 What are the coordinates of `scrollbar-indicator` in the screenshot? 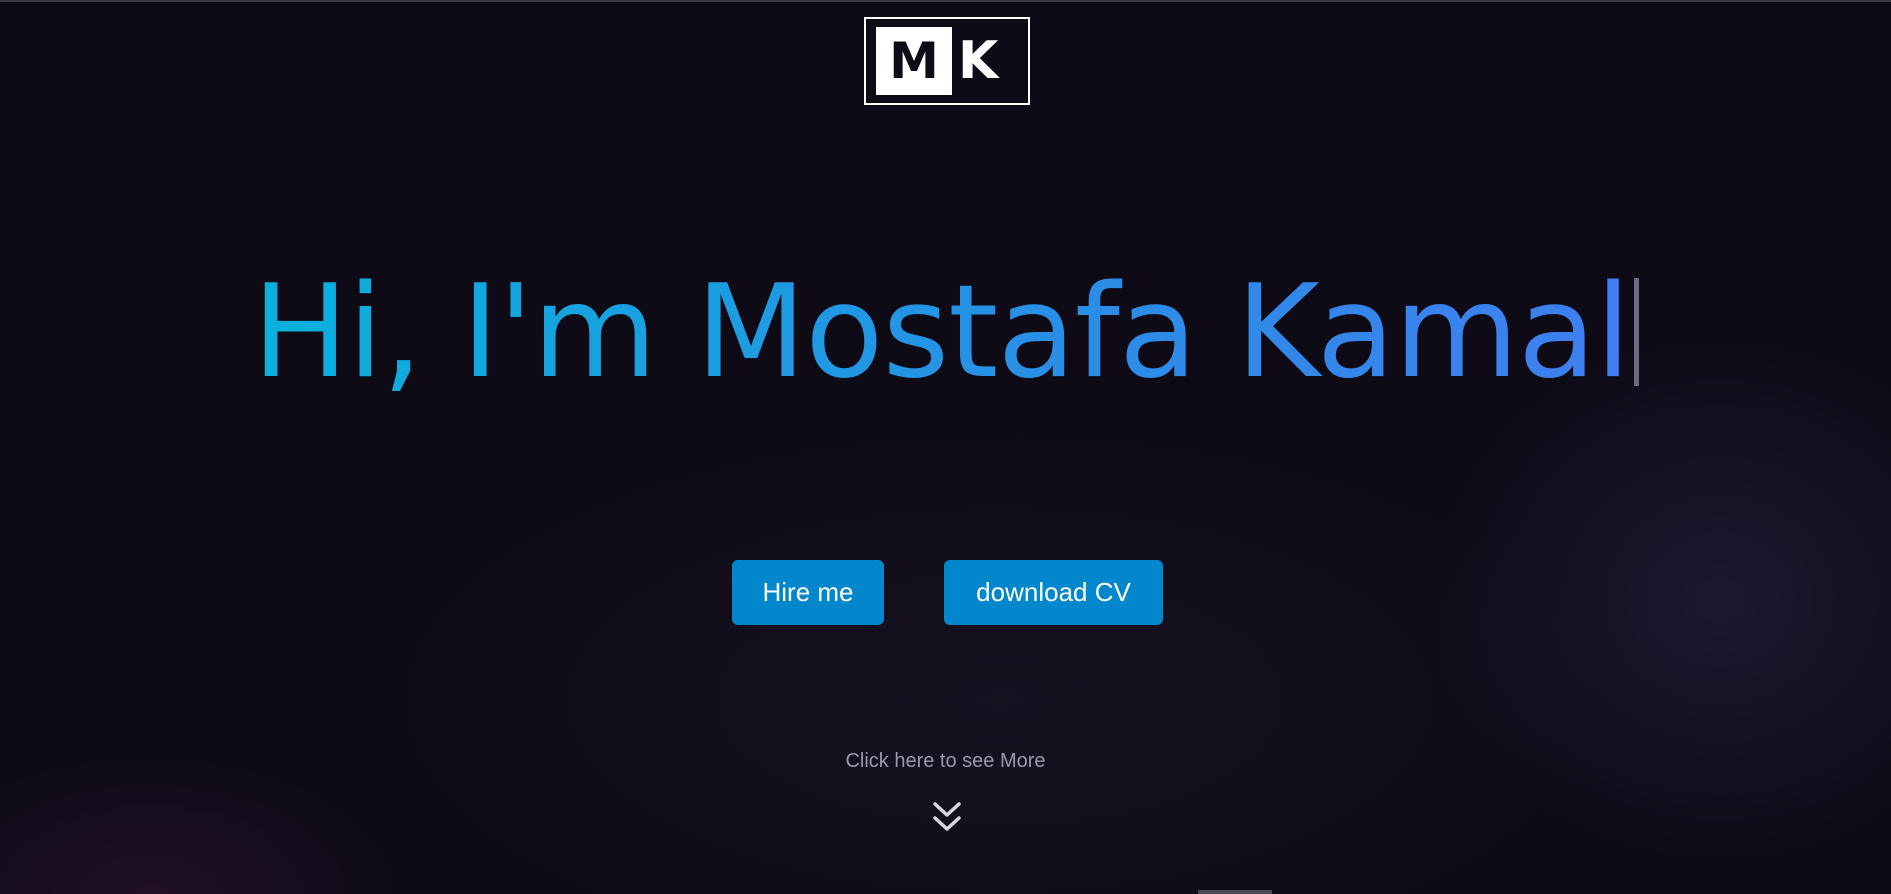 It's located at (1235, 892).